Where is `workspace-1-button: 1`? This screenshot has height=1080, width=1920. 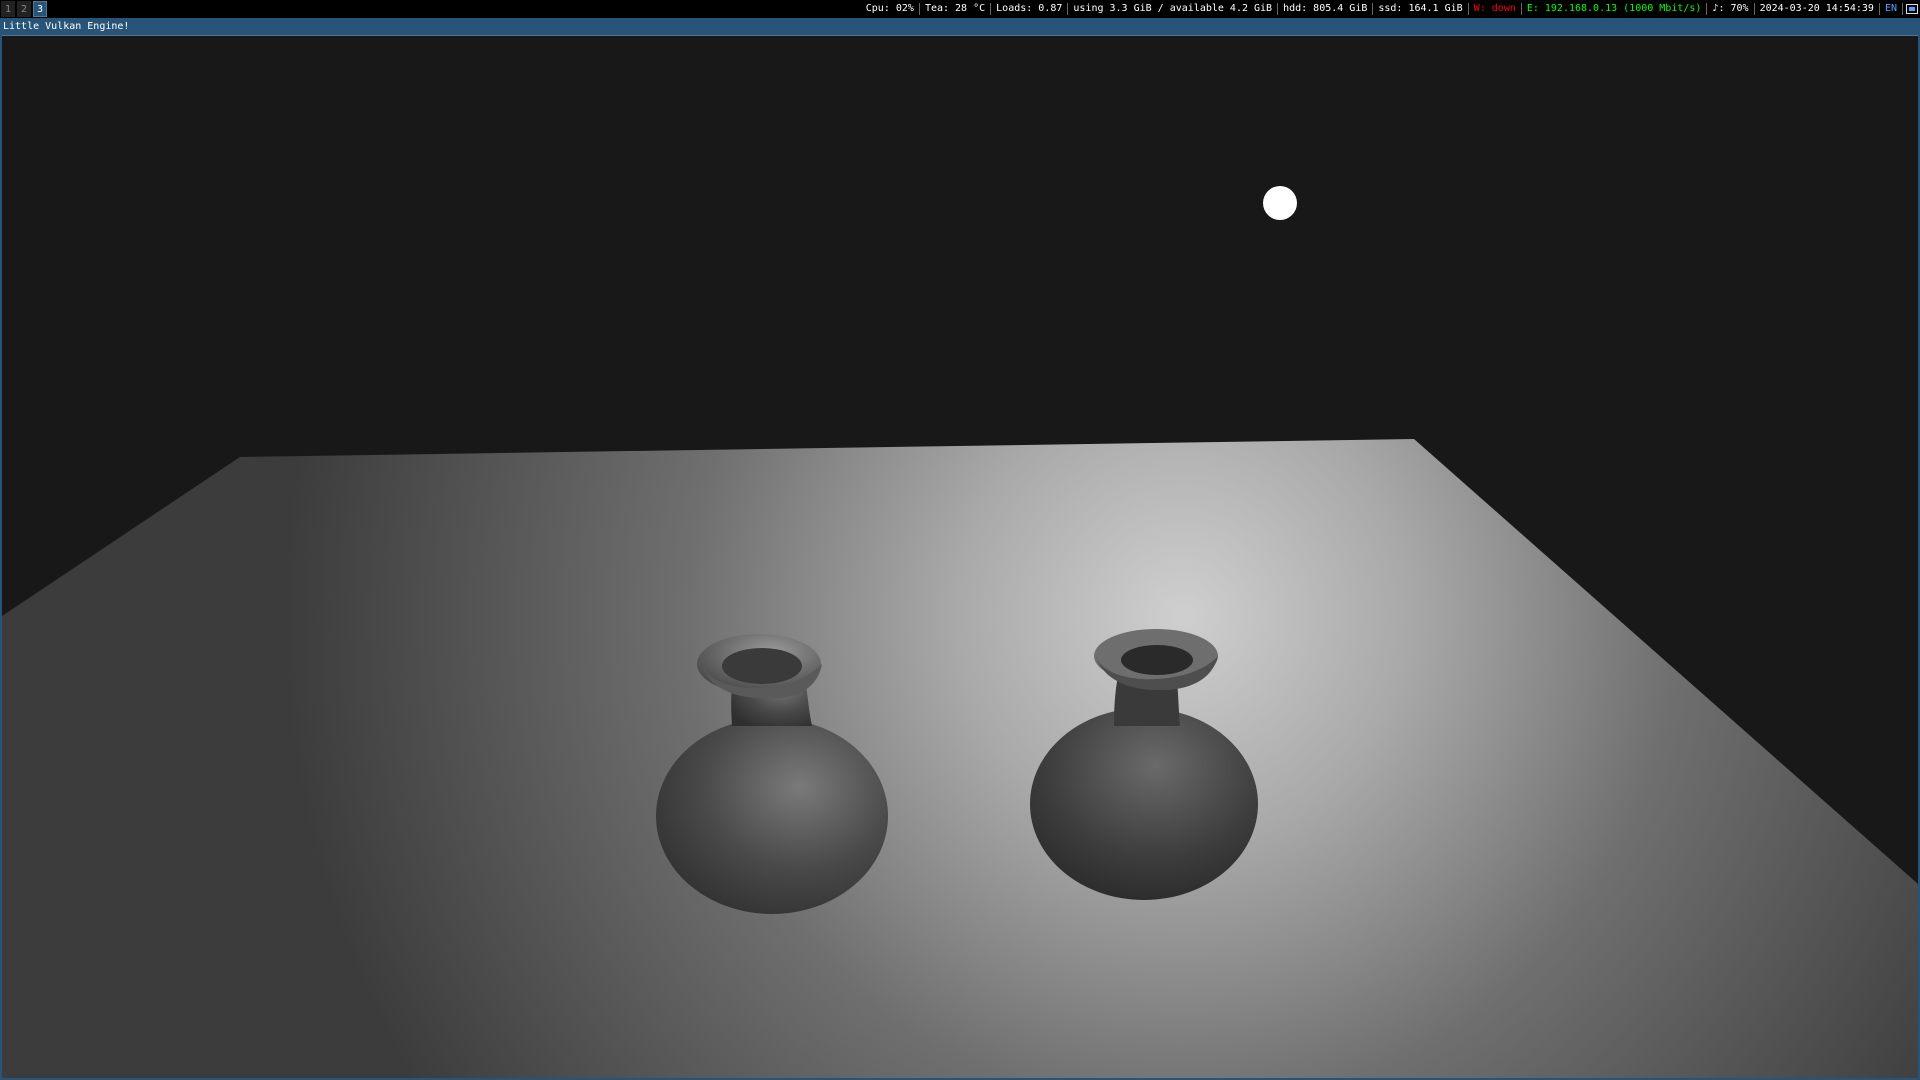
workspace-1-button: 1 is located at coordinates (8, 9).